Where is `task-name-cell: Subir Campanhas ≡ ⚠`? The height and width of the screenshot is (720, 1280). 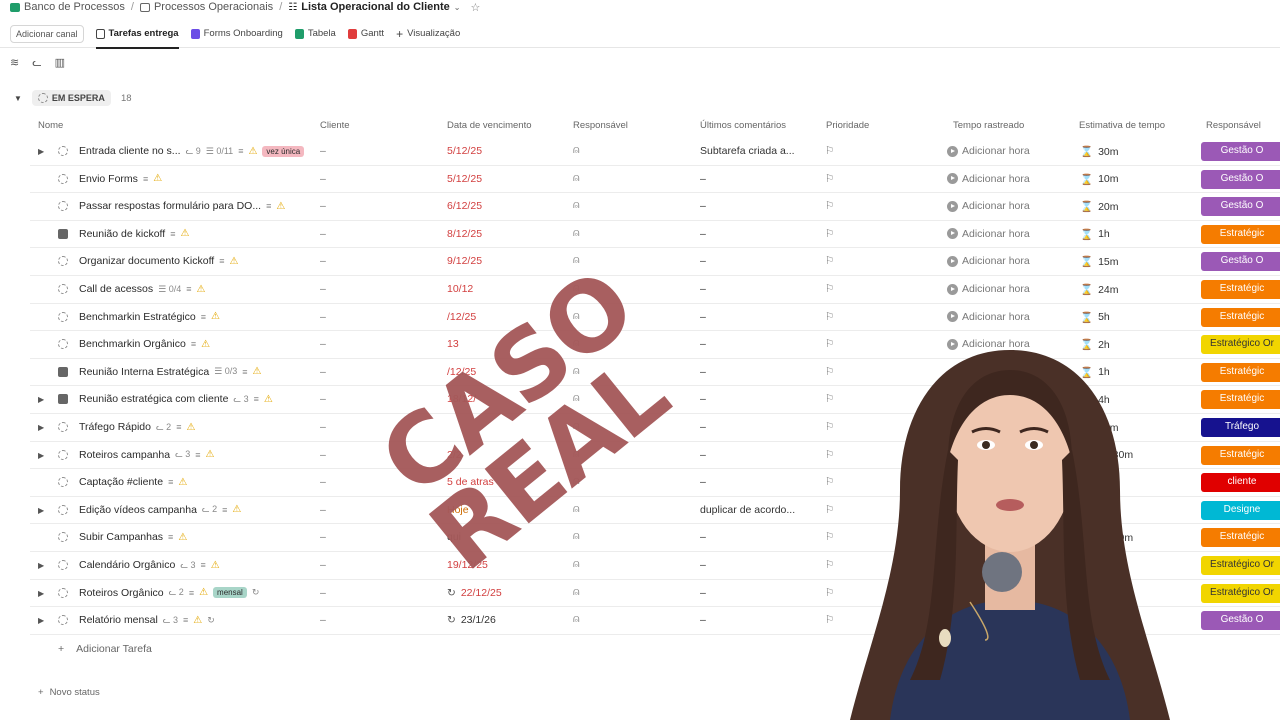
task-name-cell: Subir Campanhas ≡ ⚠ is located at coordinates (133, 537).